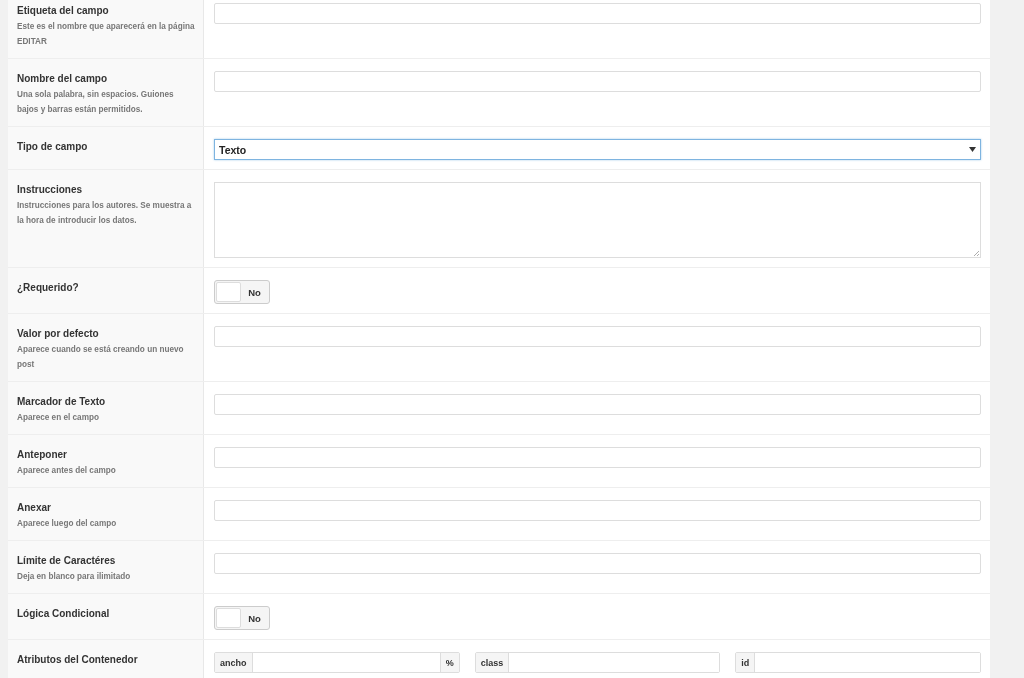 The height and width of the screenshot is (678, 1024). What do you see at coordinates (96, 102) in the screenshot?
I see `field-description: Una sola palabra, sin espacios. Guiones bajos y barras están permitidos.` at bounding box center [96, 102].